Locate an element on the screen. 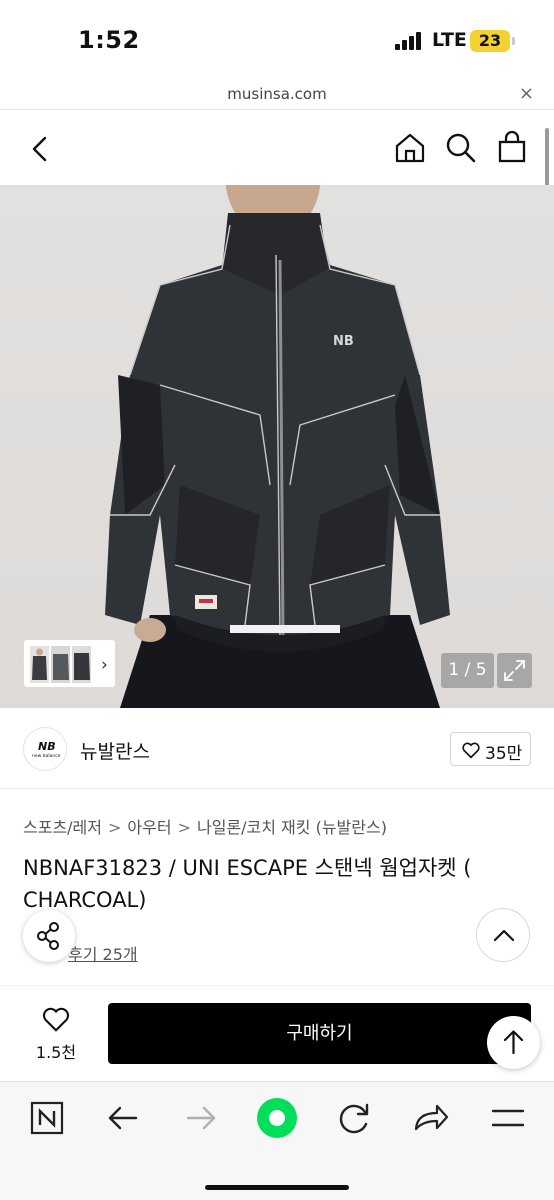 The width and height of the screenshot is (554, 1200). breadcrumb-item: 나일론/코치 재킷 (뉴발란스) is located at coordinates (292, 827).